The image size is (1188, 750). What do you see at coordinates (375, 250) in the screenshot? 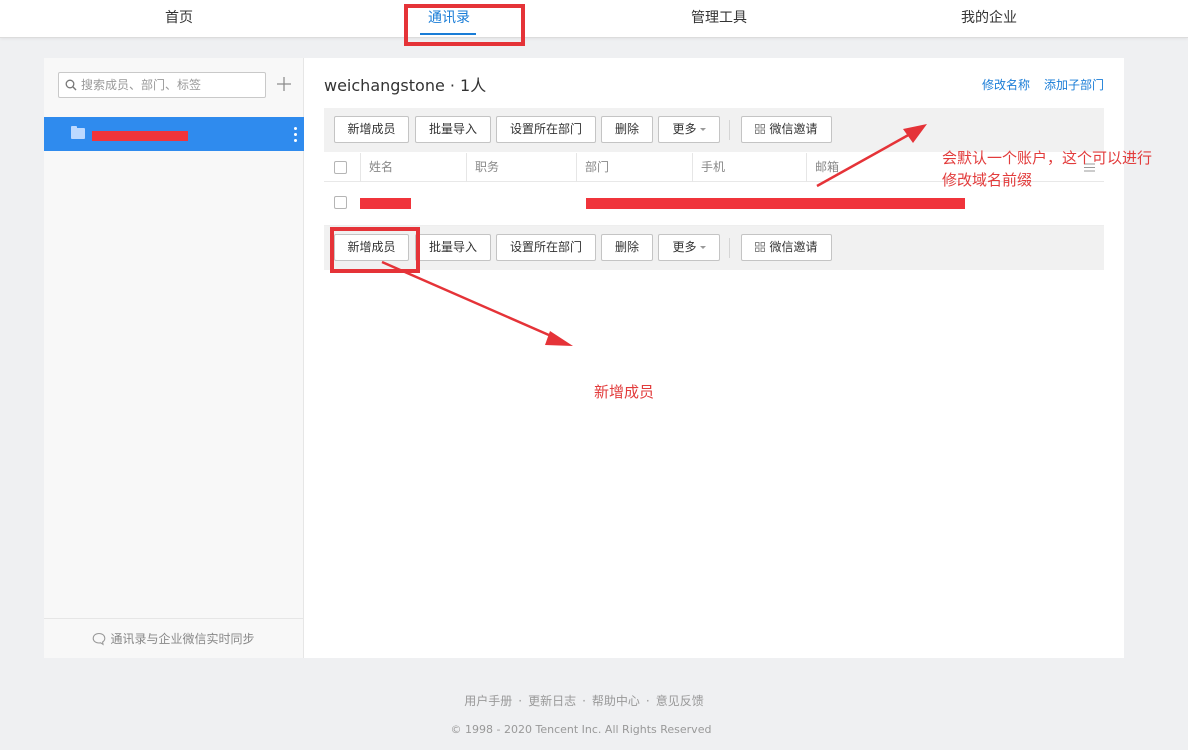
I see `annotation-highlight-add-member` at bounding box center [375, 250].